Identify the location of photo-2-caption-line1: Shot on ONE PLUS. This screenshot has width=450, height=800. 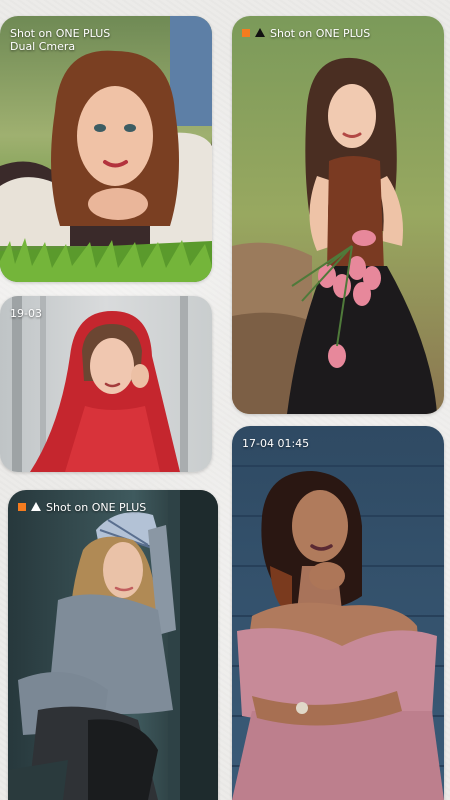
(320, 33).